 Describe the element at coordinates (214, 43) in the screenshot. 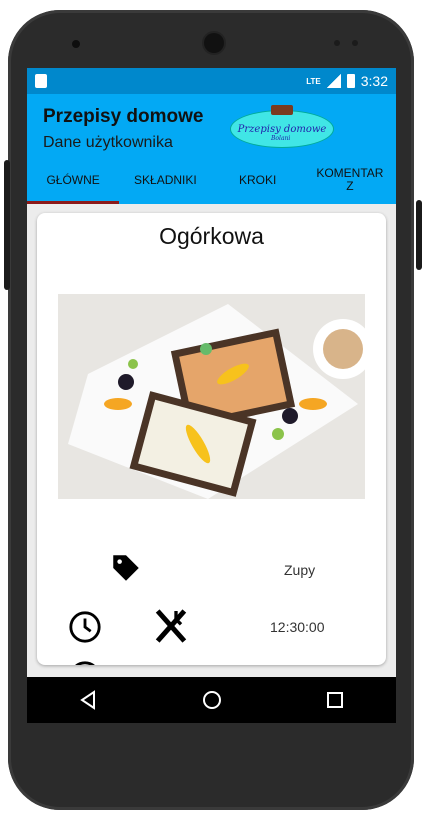

I see `front-camera` at that location.